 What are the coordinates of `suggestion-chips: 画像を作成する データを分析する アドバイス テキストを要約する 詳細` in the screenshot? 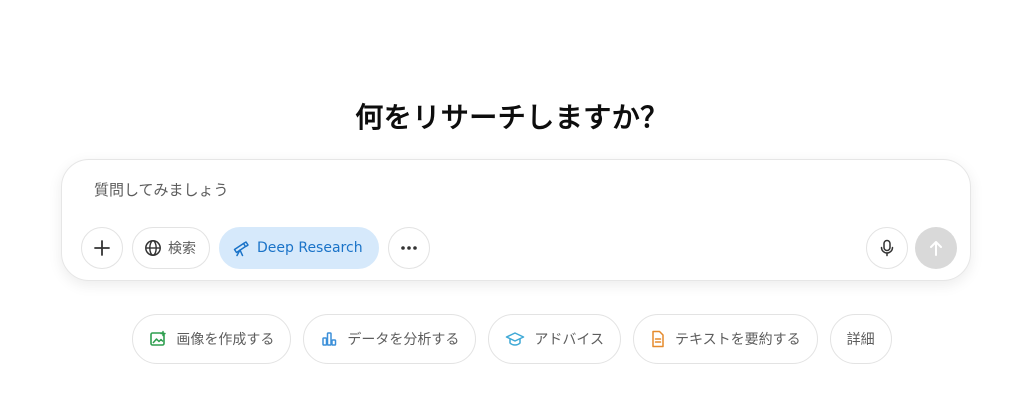 It's located at (512, 339).